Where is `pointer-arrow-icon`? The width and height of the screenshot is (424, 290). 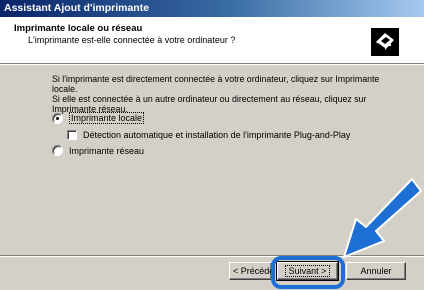
pointer-arrow-icon is located at coordinates (382, 218).